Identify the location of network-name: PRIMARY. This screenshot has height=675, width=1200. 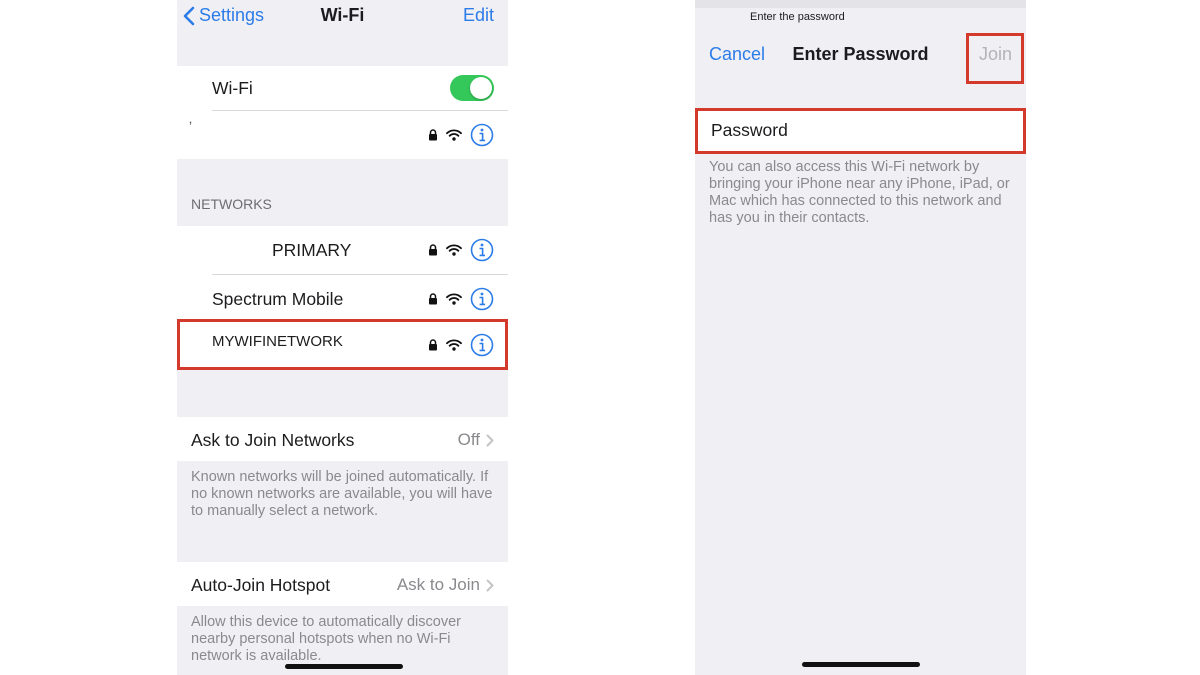
(312, 250).